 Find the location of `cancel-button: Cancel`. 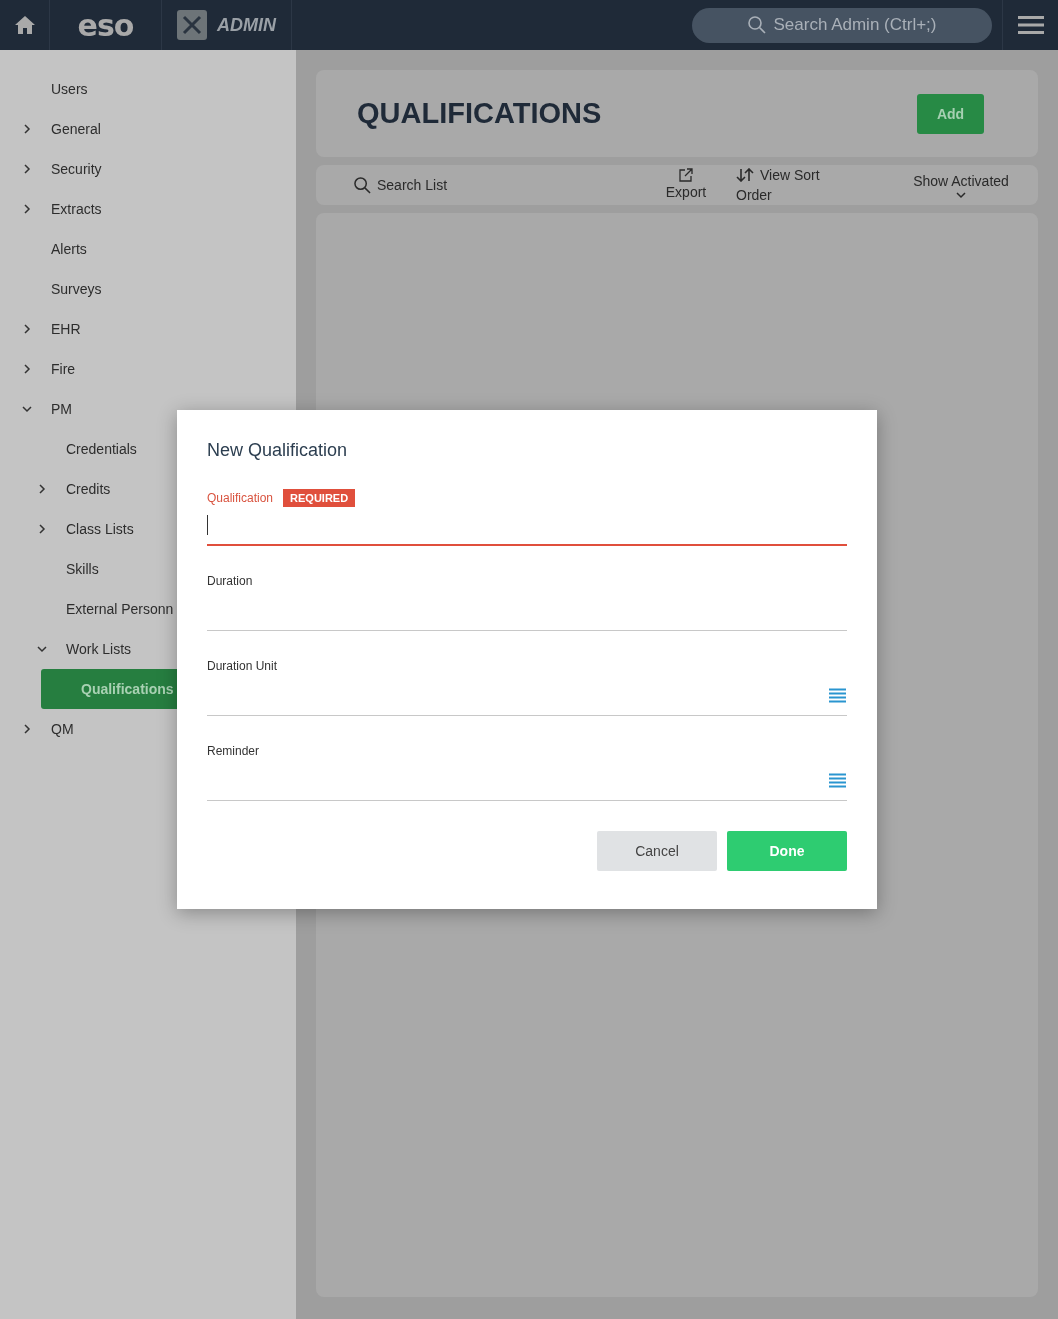

cancel-button: Cancel is located at coordinates (657, 851).